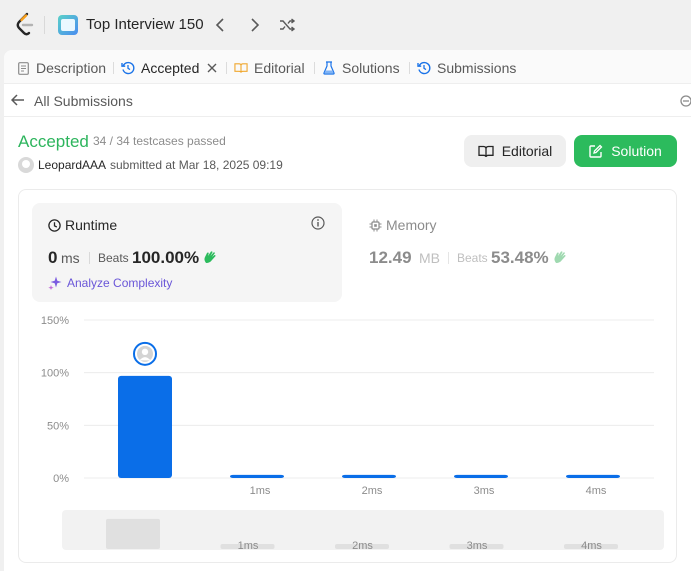  I want to click on y-tick-label: 0%, so click(61, 479).